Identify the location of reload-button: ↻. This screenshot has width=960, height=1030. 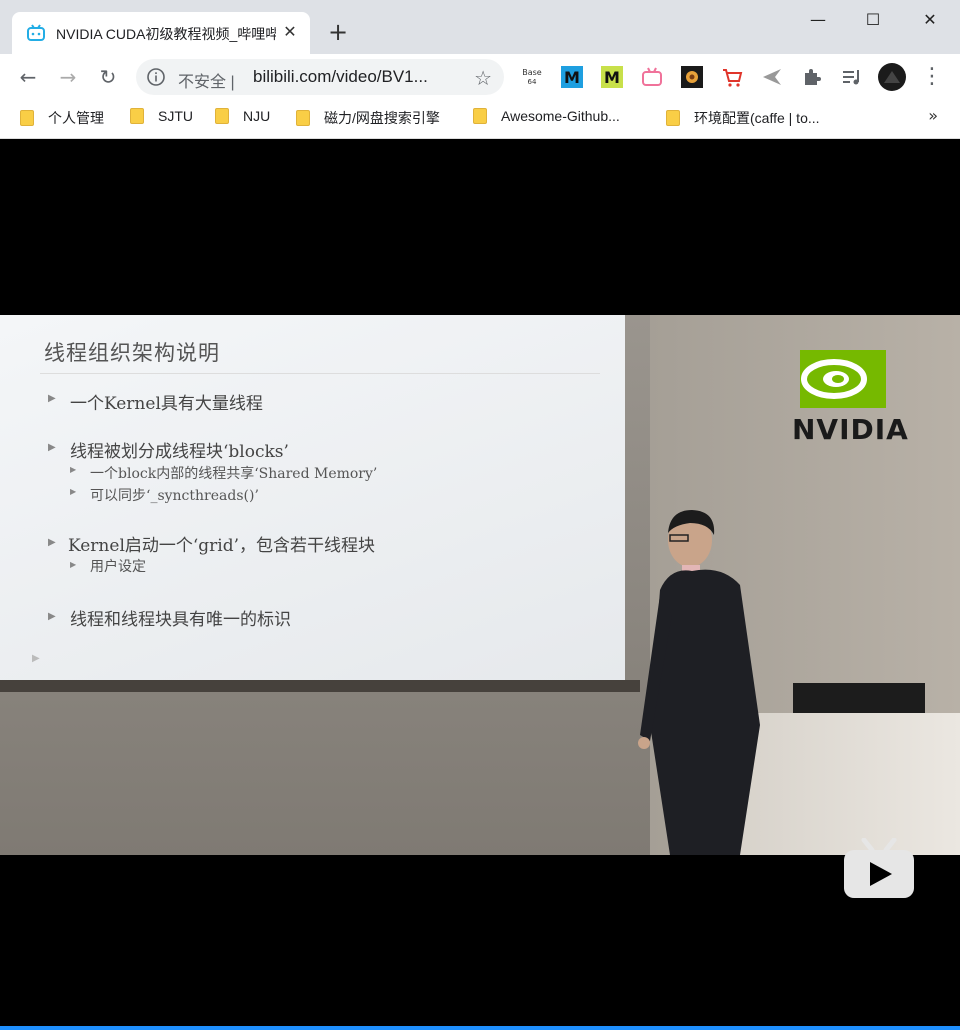
(108, 77).